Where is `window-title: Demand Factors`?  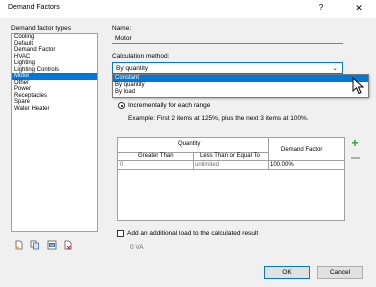
window-title: Demand Factors is located at coordinates (34, 7).